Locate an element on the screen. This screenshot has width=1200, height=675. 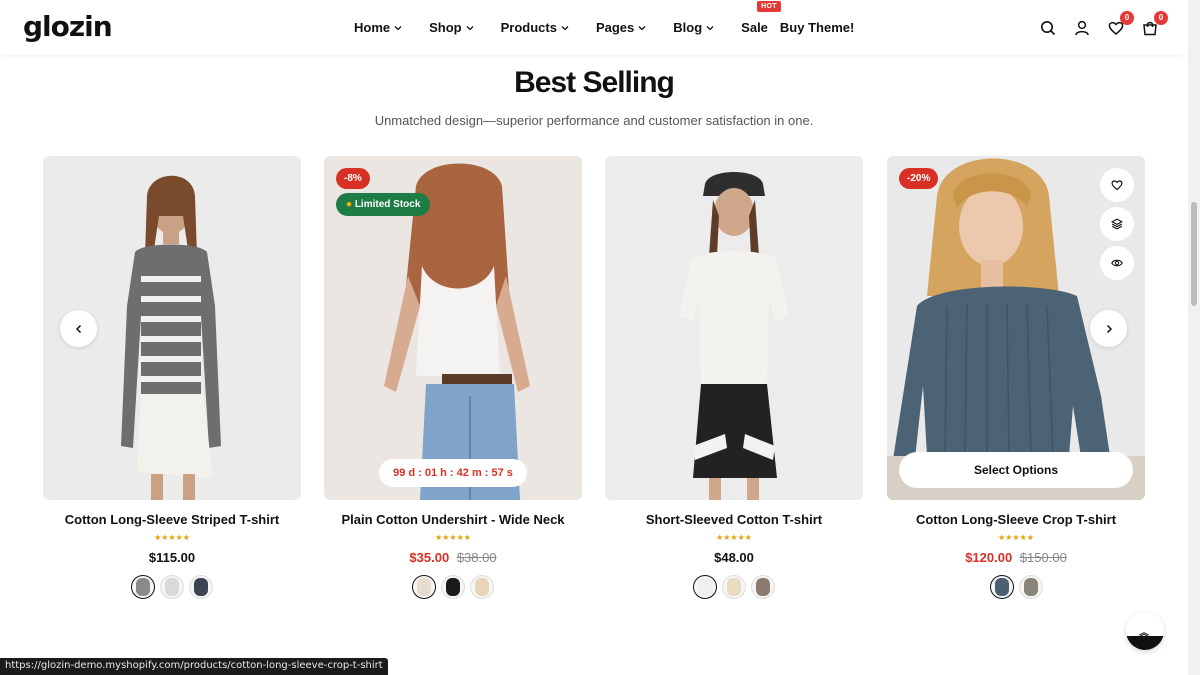
user-icon is located at coordinates (1082, 28).